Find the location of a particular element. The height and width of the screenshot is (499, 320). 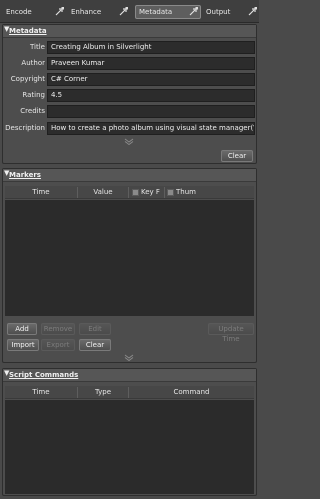

tab-encode-label: Encode is located at coordinates (19, 12).